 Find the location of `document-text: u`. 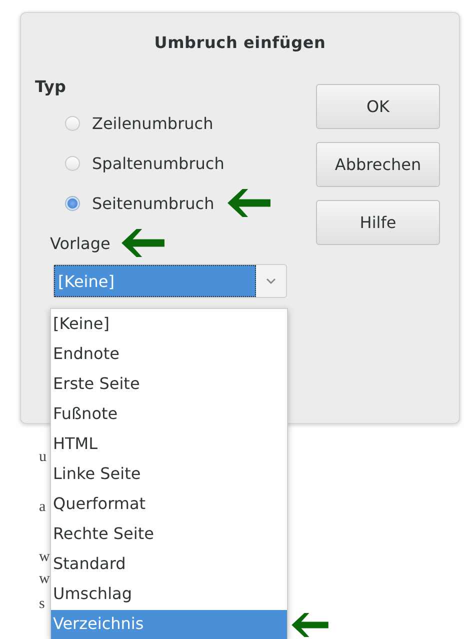

document-text: u is located at coordinates (43, 457).